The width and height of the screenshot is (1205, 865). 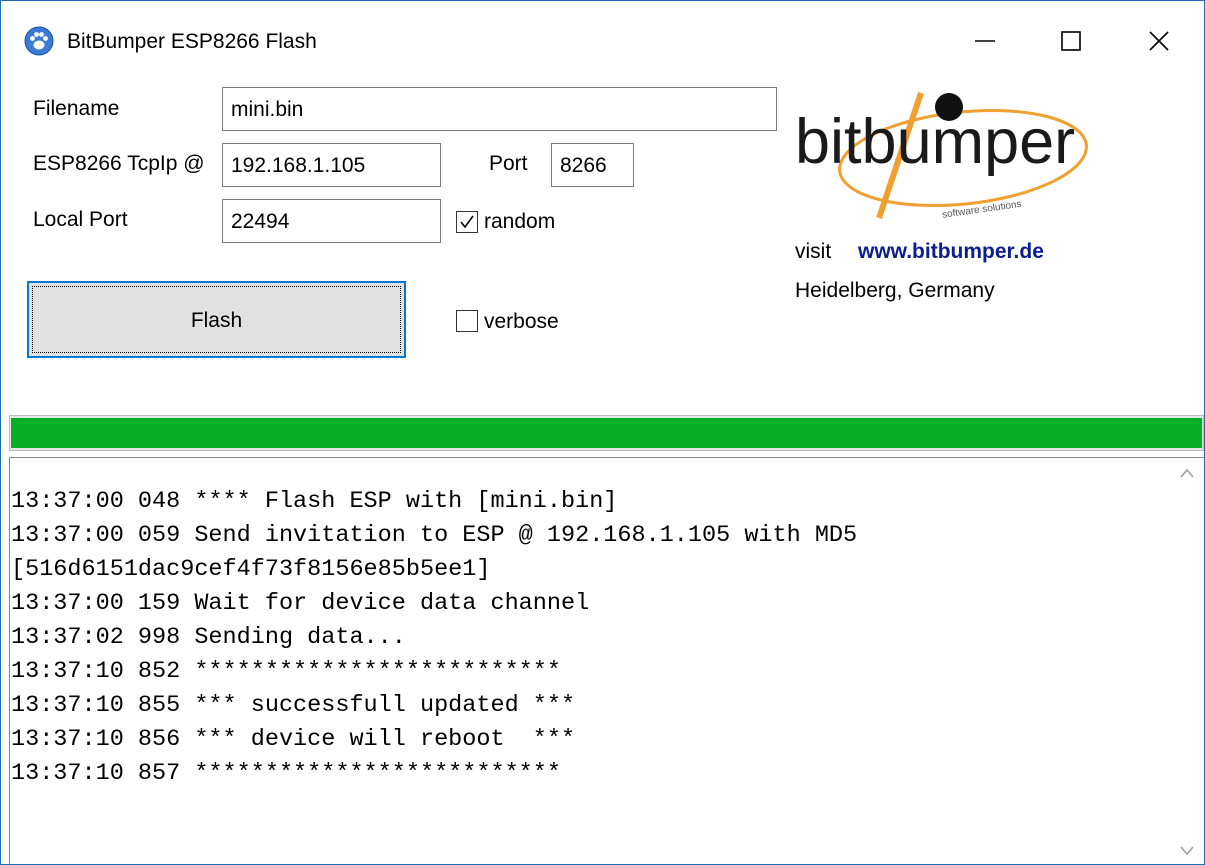 I want to click on flash-button-label: Flash, so click(x=216, y=320).